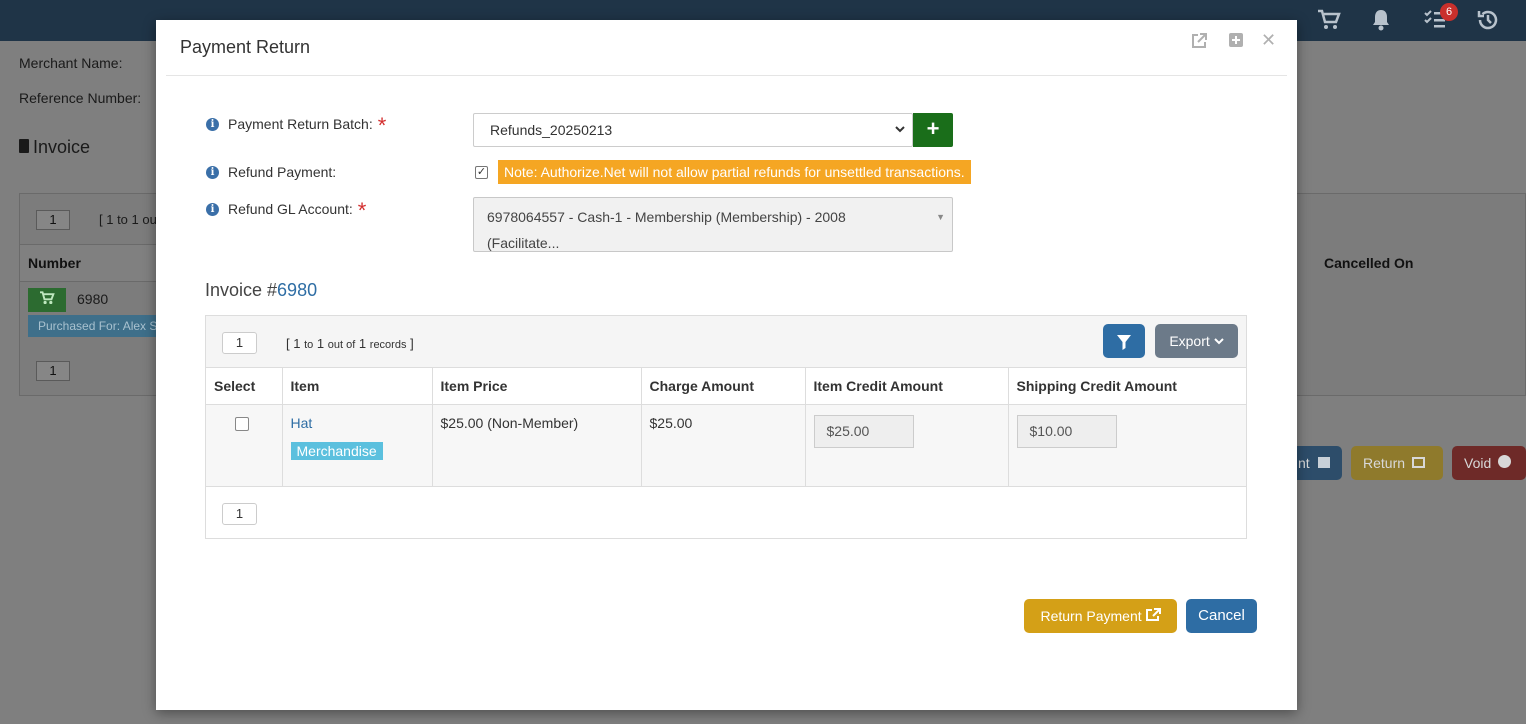 The width and height of the screenshot is (1526, 724). Describe the element at coordinates (551, 130) in the screenshot. I see `batch-select-value: Refunds_20250213` at that location.